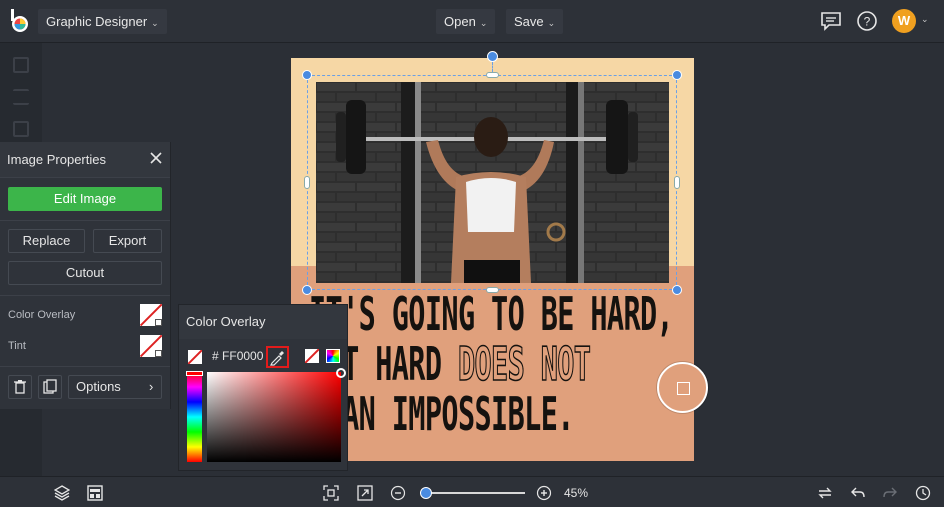 The height and width of the screenshot is (507, 944). What do you see at coordinates (127, 241) in the screenshot?
I see `export-button: Export` at bounding box center [127, 241].